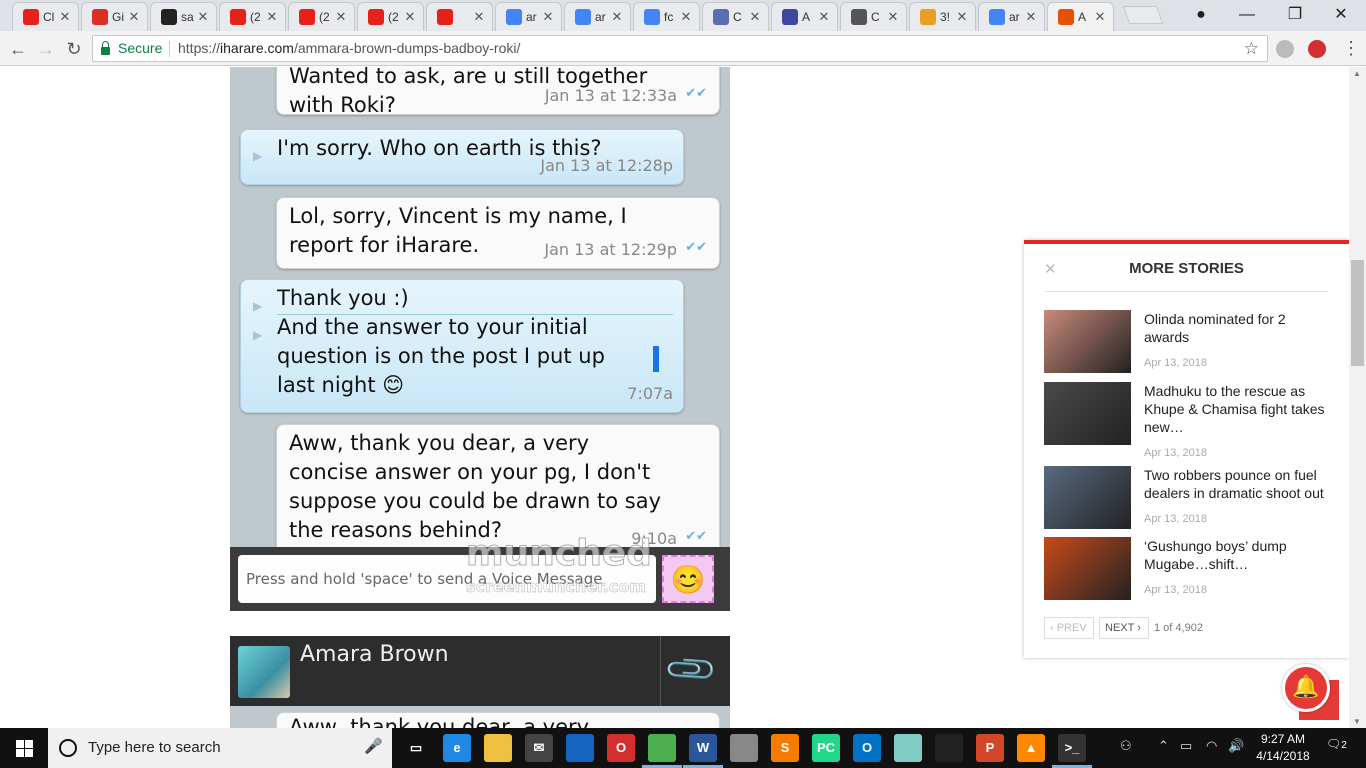 The image size is (1366, 768). Describe the element at coordinates (621, 748) in the screenshot. I see `opera-icon: O` at that location.